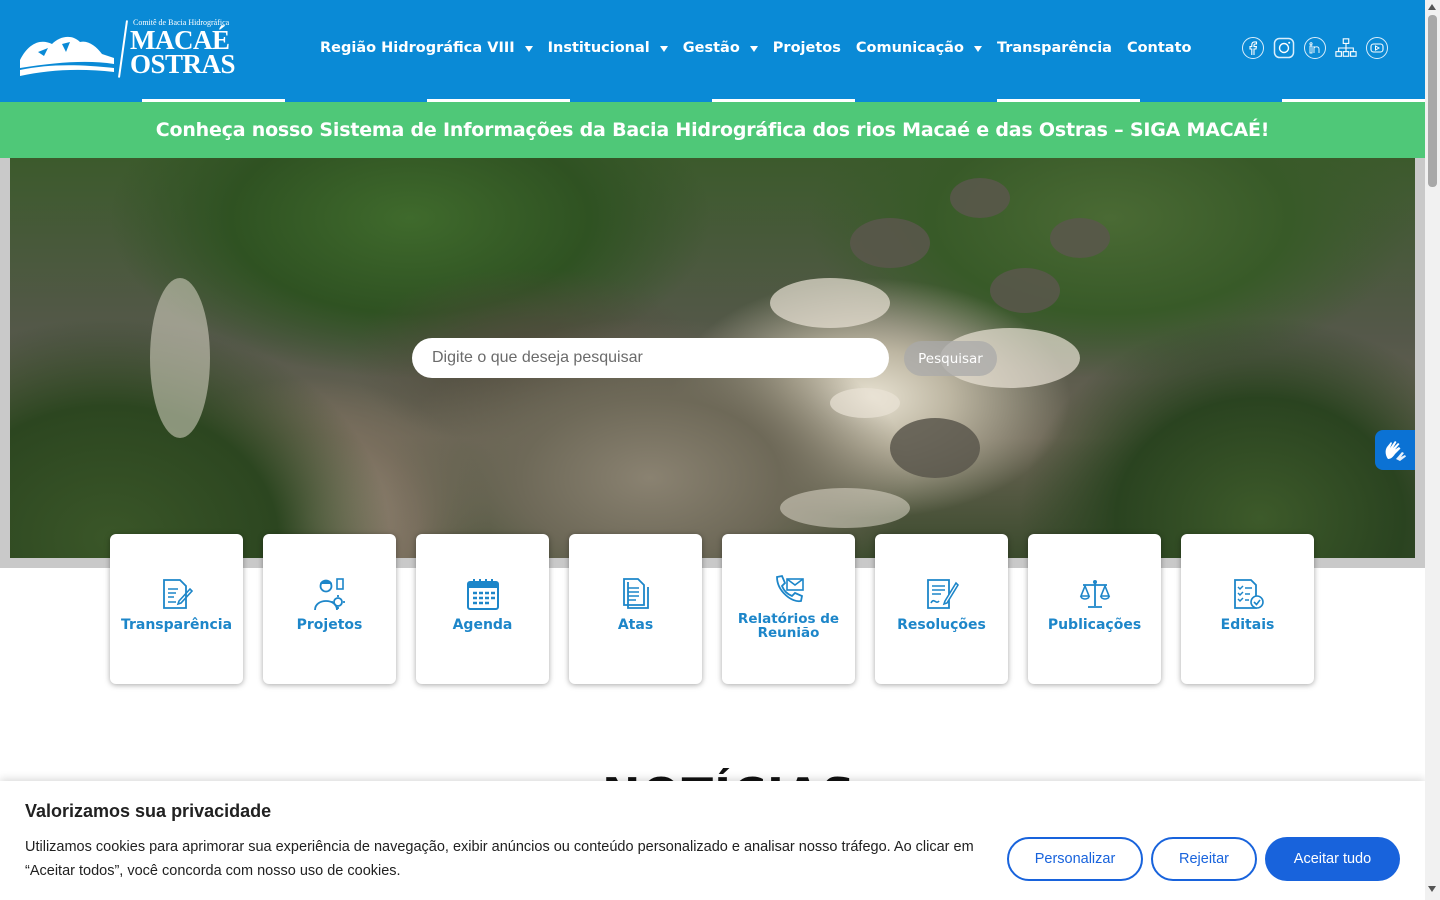 The image size is (1440, 900). Describe the element at coordinates (942, 594) in the screenshot. I see `signature-icon` at that location.